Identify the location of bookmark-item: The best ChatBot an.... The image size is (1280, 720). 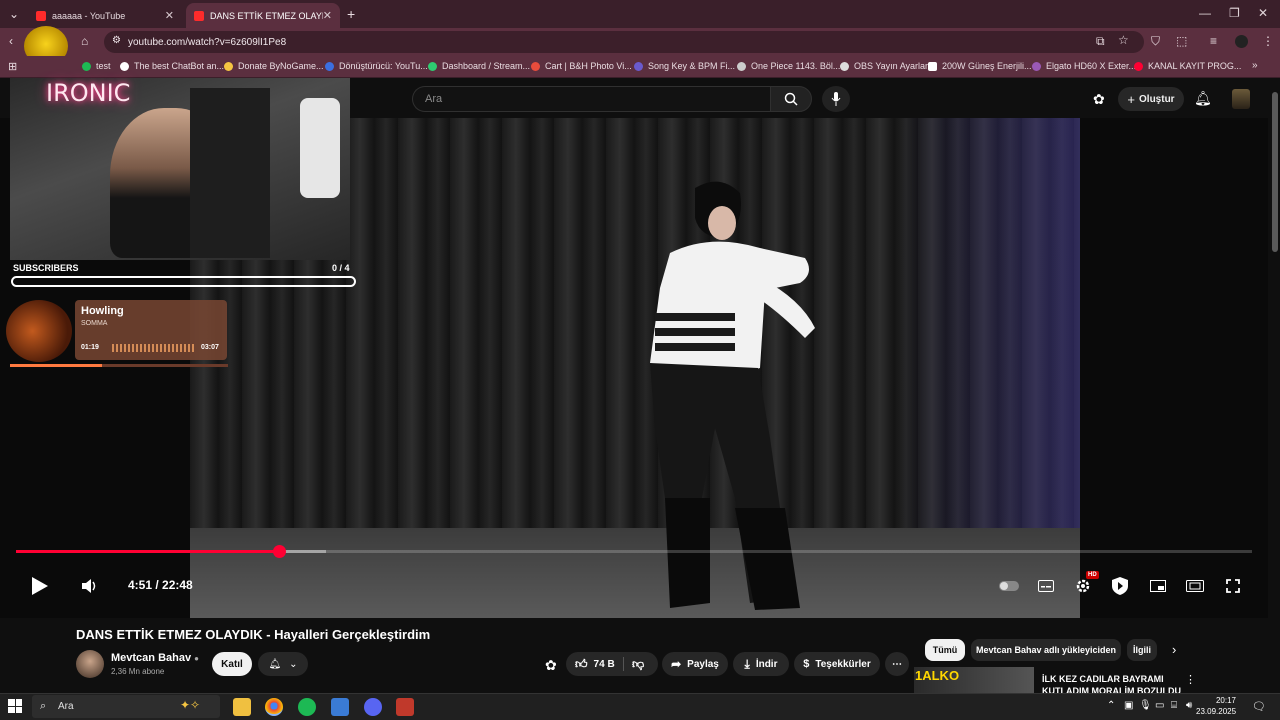
(172, 66).